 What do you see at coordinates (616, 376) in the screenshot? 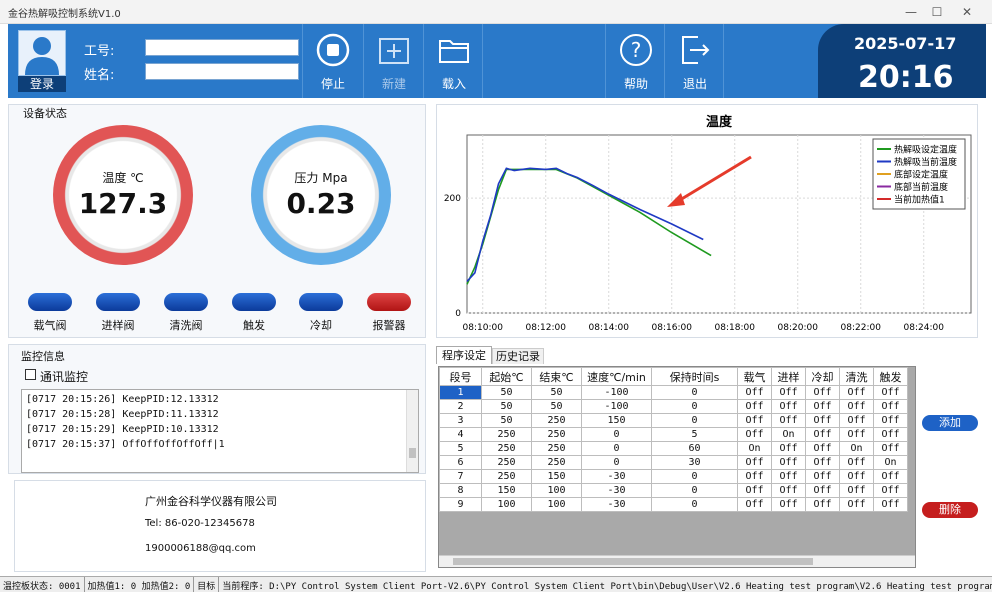
I see `column-header: 速度℃/min` at bounding box center [616, 376].